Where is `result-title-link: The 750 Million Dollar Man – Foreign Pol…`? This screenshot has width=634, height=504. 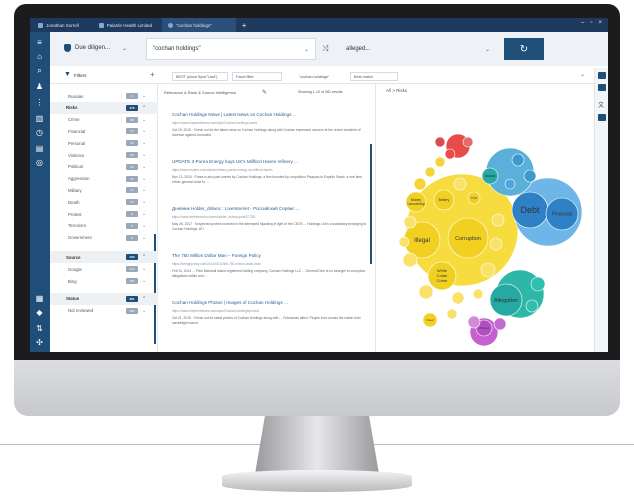 result-title-link: The 750 Million Dollar Man – Foreign Pol… is located at coordinates (270, 255).